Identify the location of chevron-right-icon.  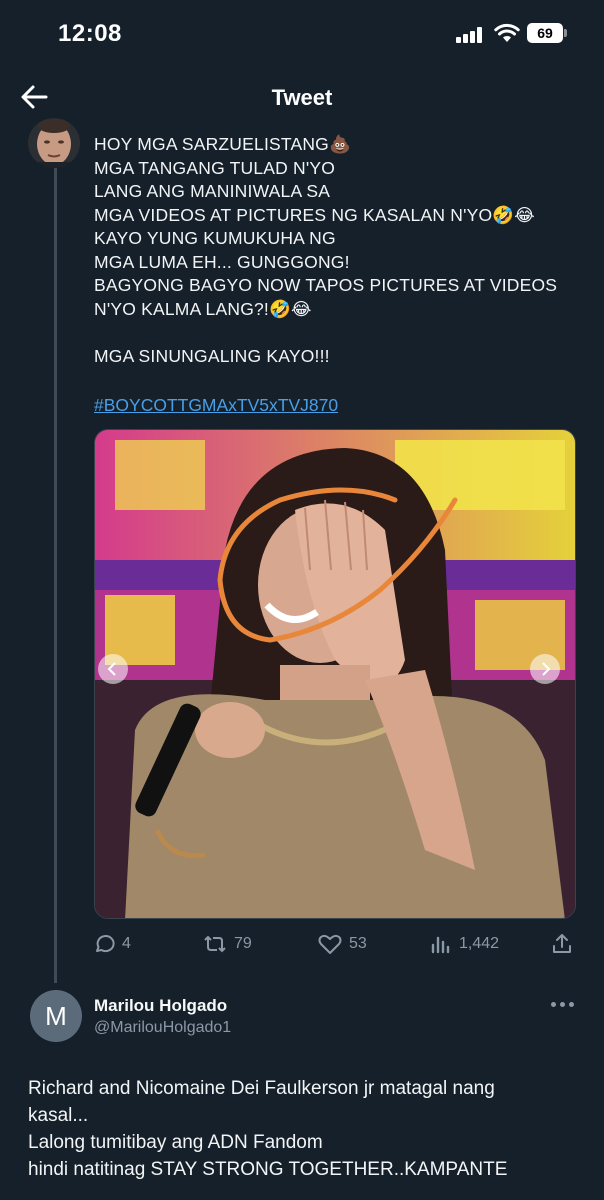
(546, 669).